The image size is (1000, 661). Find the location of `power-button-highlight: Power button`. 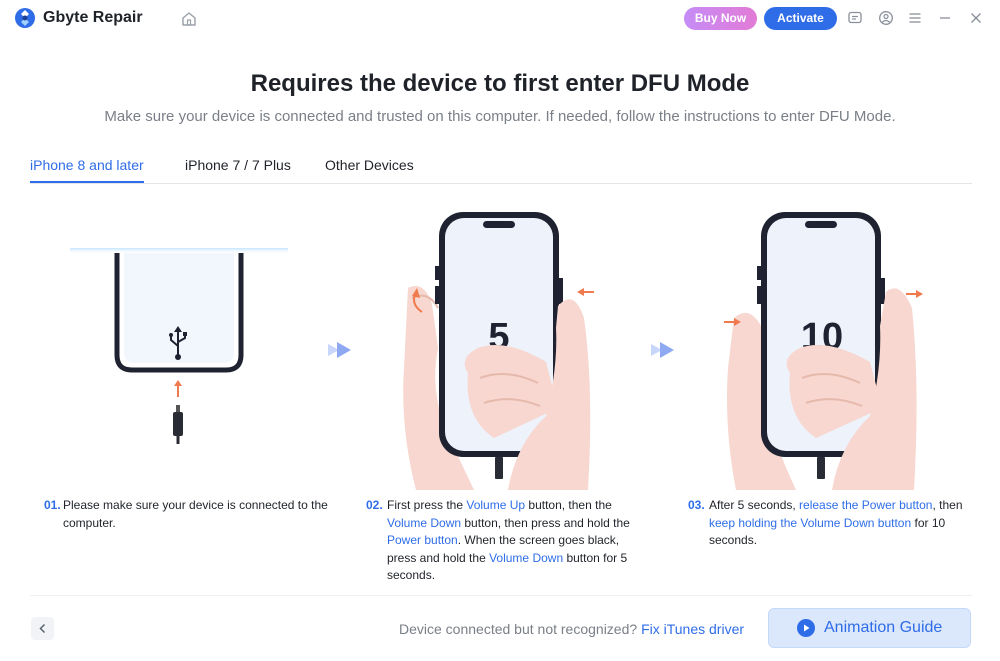

power-button-highlight: Power button is located at coordinates (422, 540).